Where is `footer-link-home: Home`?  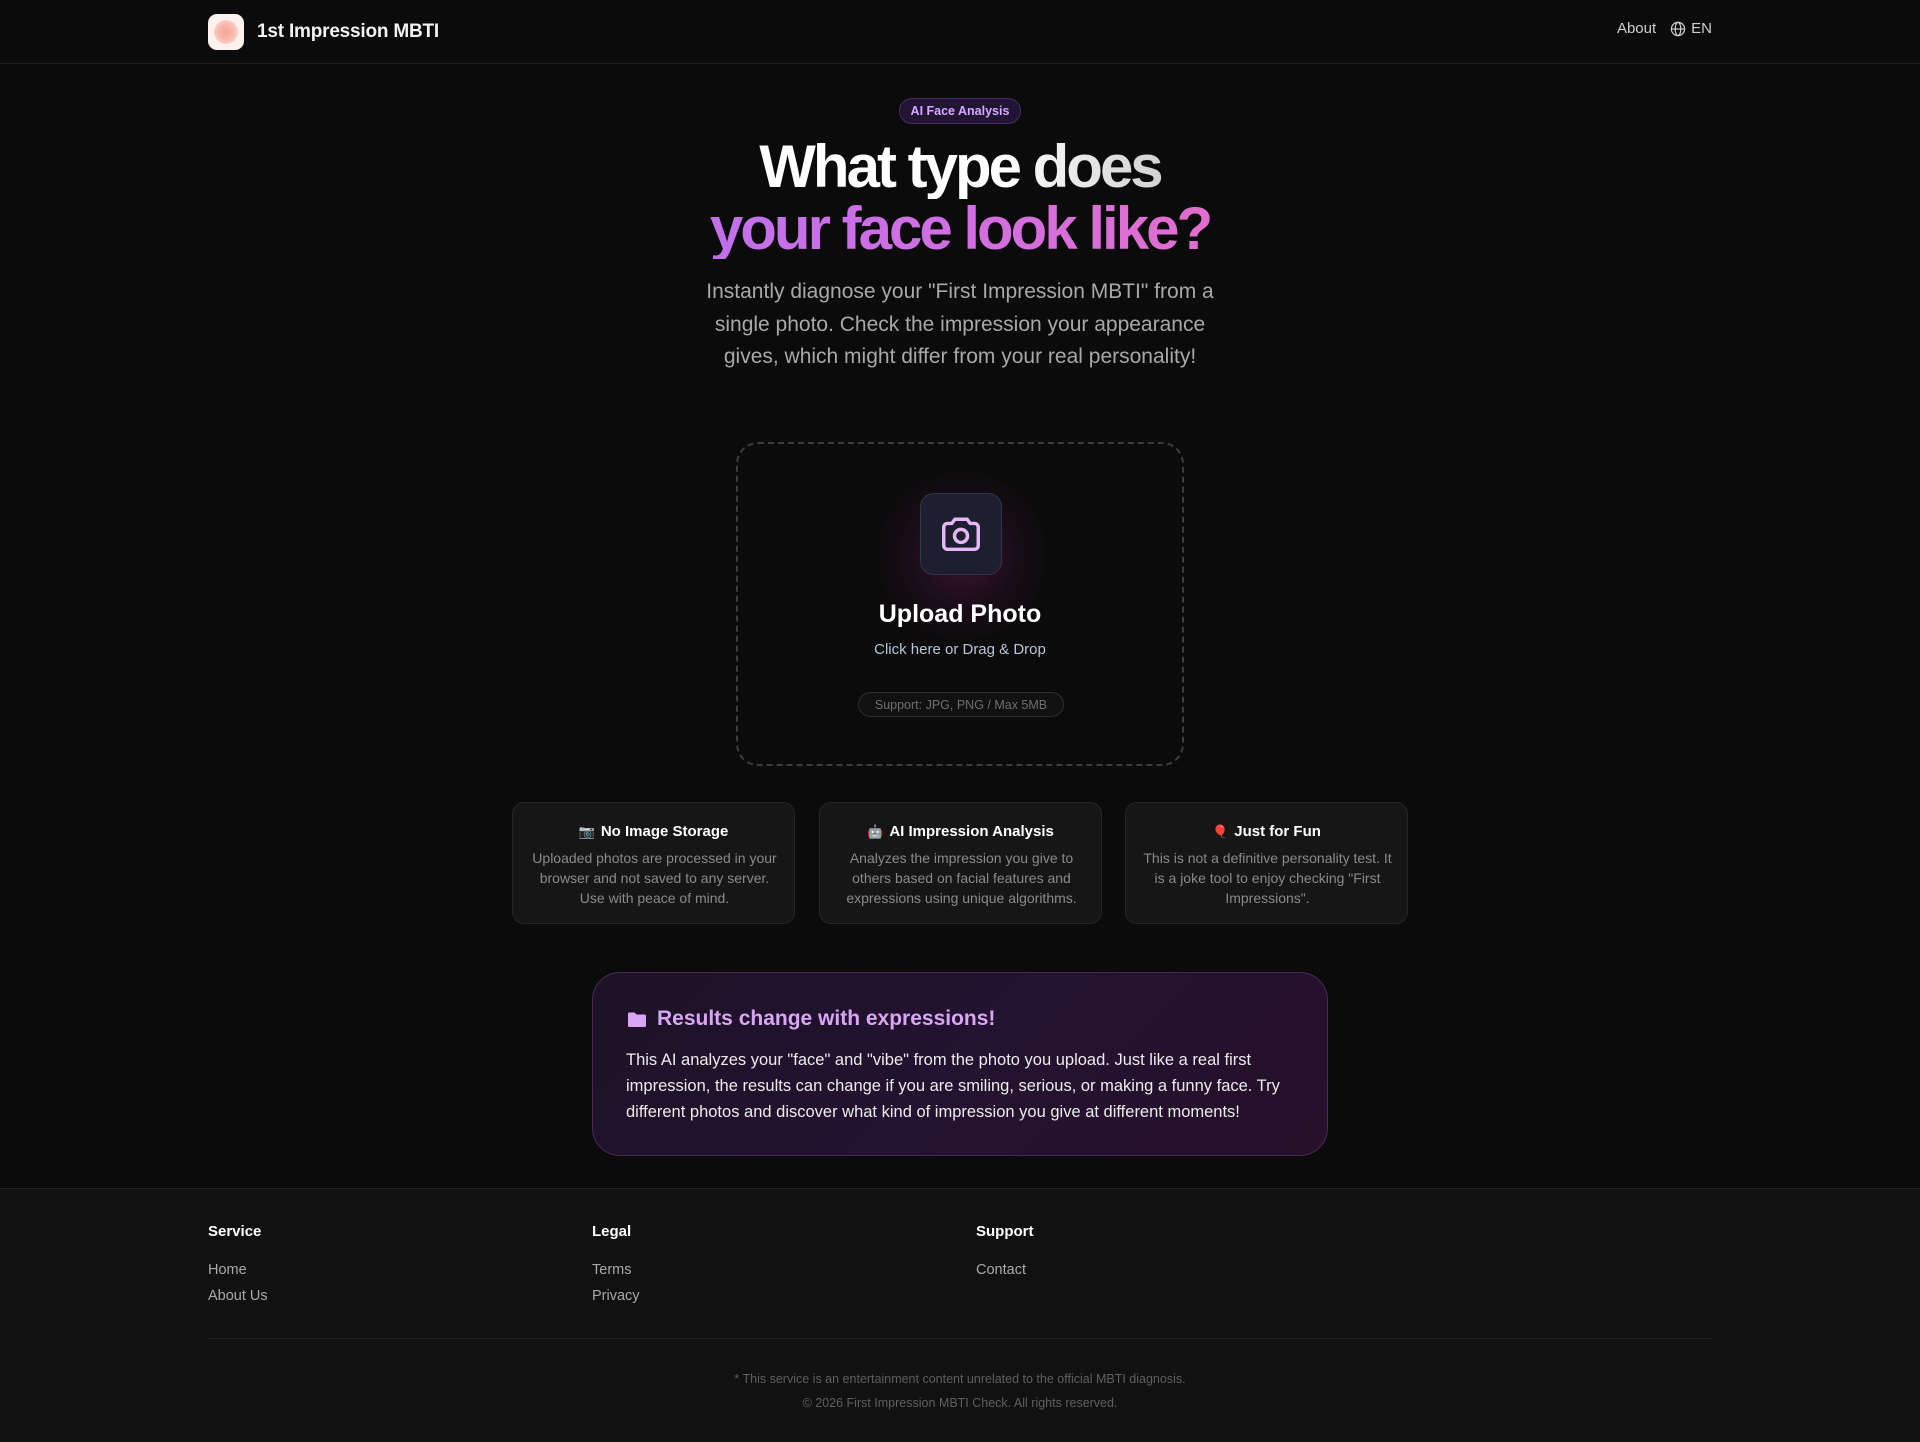
footer-link-home: Home is located at coordinates (238, 1270).